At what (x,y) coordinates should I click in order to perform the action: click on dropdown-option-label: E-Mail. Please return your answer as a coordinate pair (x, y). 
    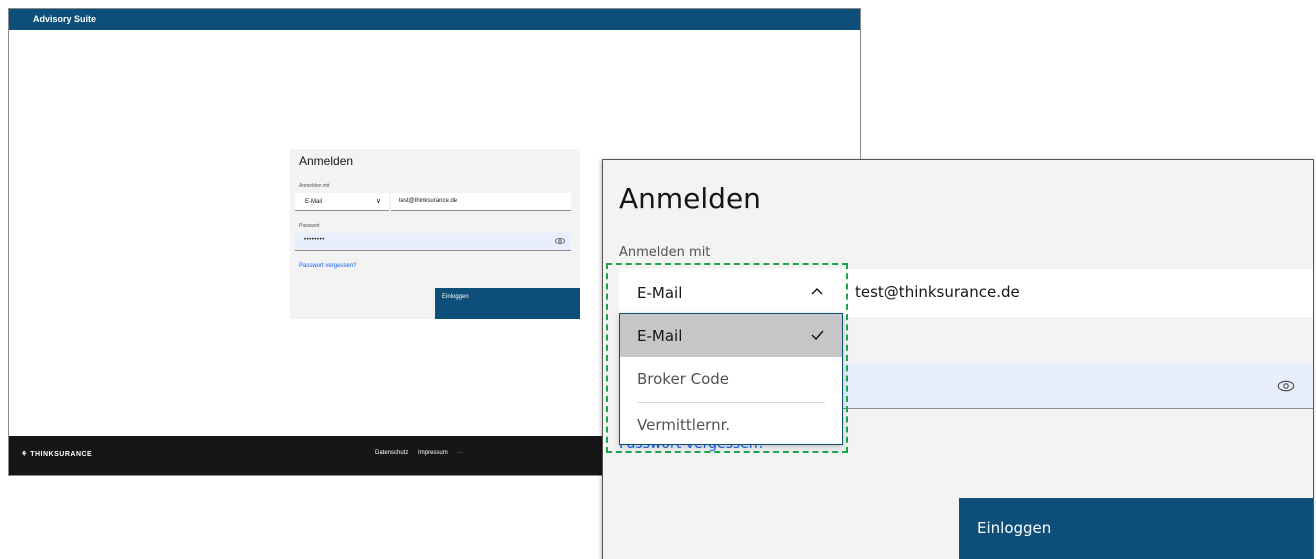
    Looking at the image, I should click on (660, 336).